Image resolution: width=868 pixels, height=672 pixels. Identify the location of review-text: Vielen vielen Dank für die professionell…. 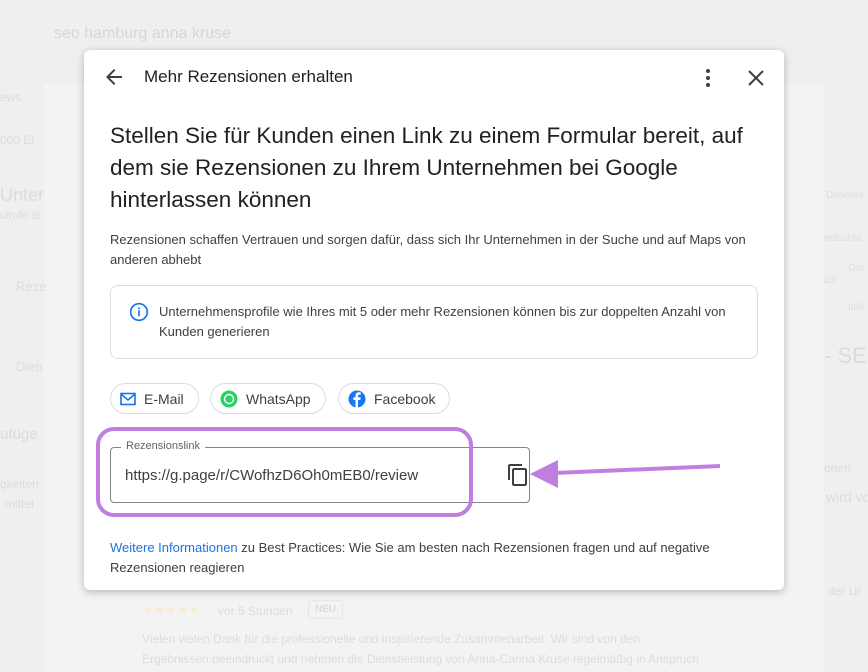
(391, 639).